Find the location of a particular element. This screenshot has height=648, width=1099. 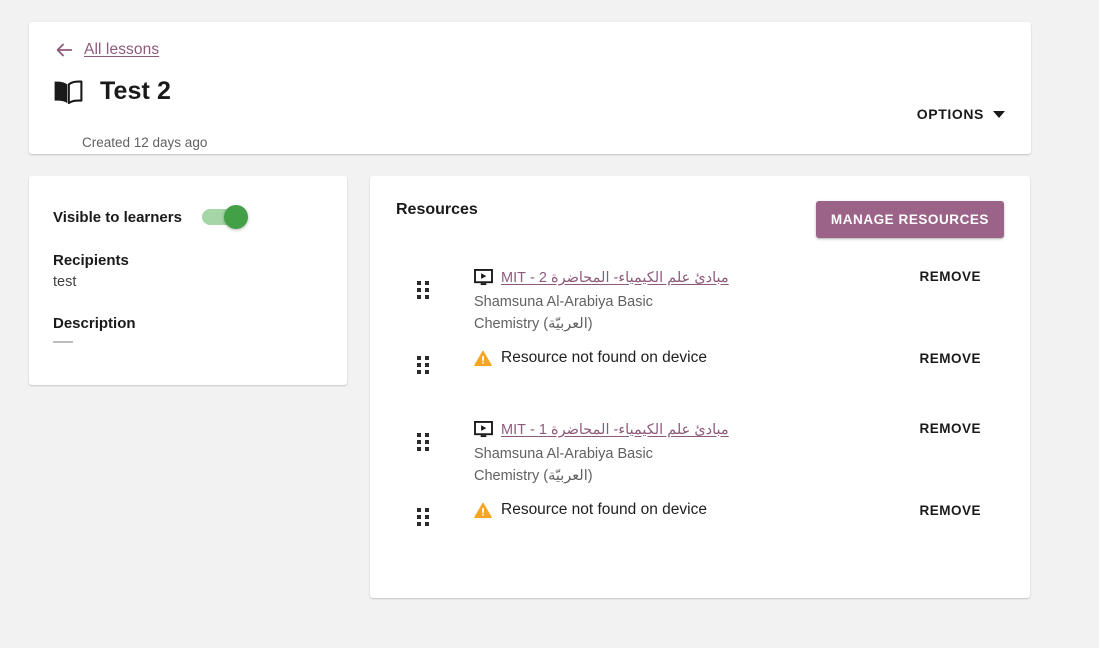

resource-title-link: مبادئ علم الكيمياء- المحاضرة 1 - MIT is located at coordinates (615, 430).